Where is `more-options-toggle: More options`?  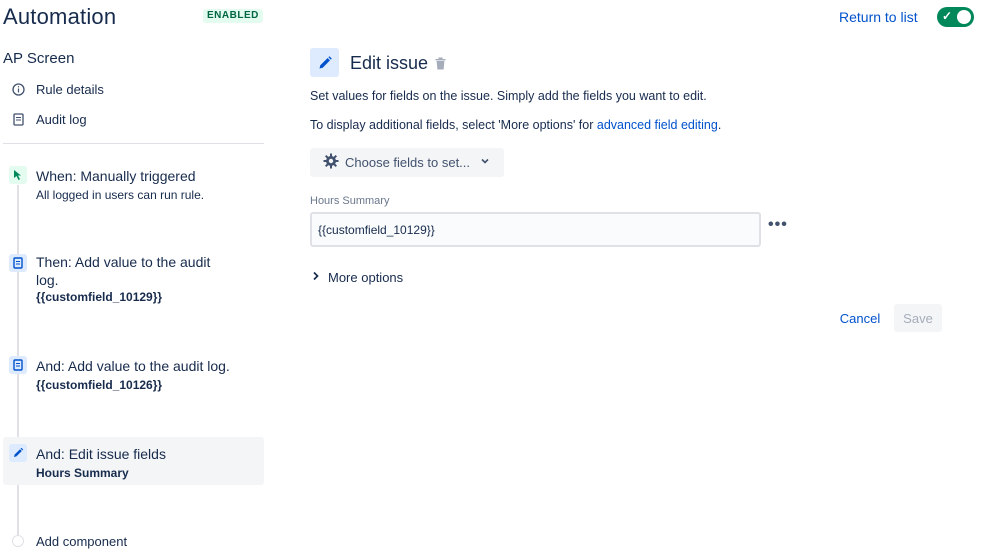 more-options-toggle: More options is located at coordinates (357, 277).